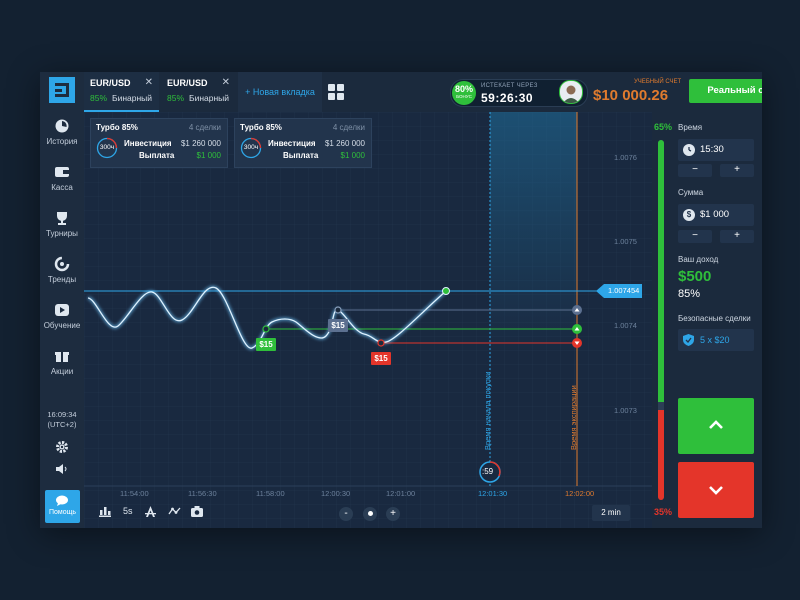  I want to click on amount-decrease-button: −, so click(695, 236).